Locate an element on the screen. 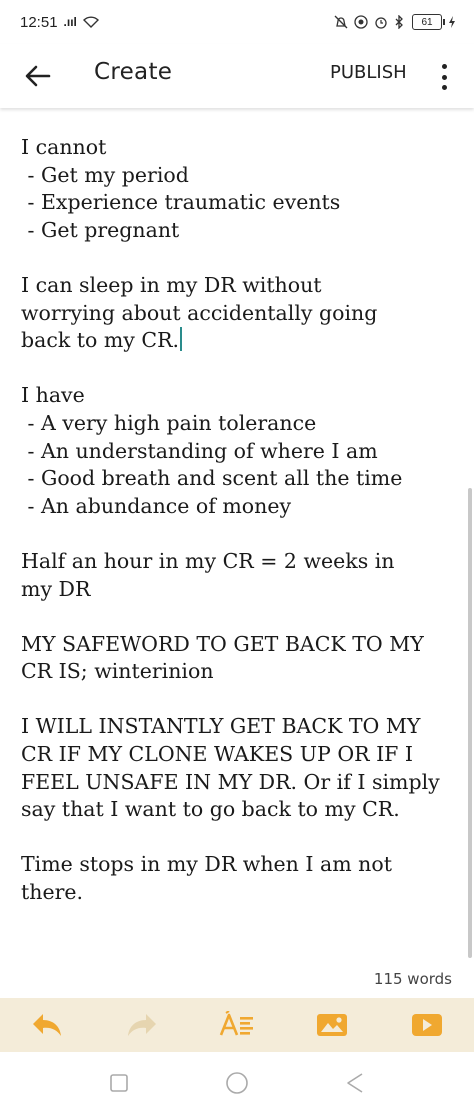 The width and height of the screenshot is (474, 1113). back-button is located at coordinates (38, 76).